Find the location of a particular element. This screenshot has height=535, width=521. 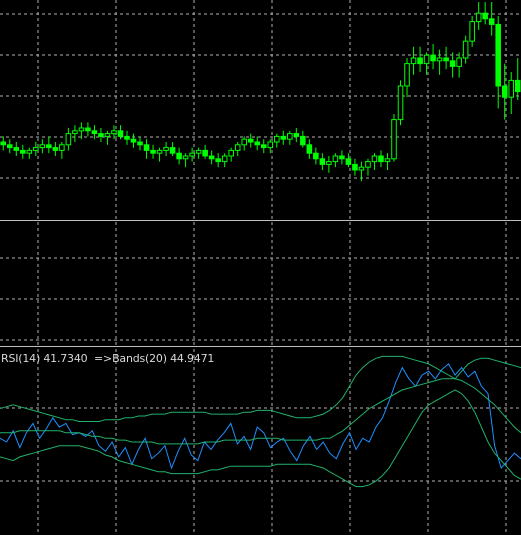

bands-label: =>Bands(20) 44.9471 is located at coordinates (154, 358).